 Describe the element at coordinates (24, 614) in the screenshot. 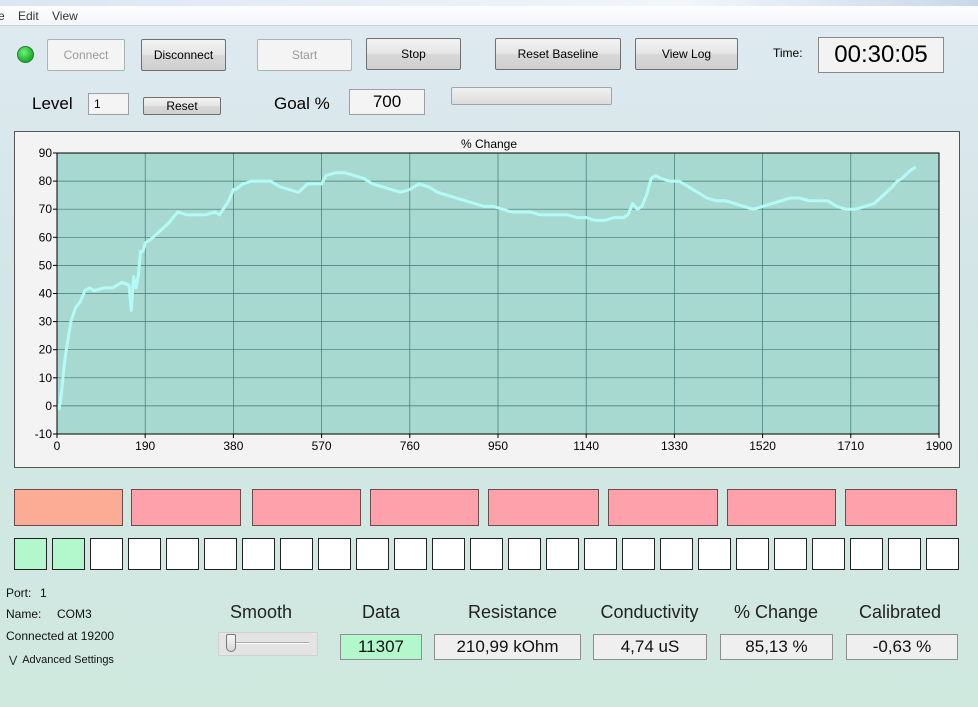

I see `name-label: Name:` at that location.